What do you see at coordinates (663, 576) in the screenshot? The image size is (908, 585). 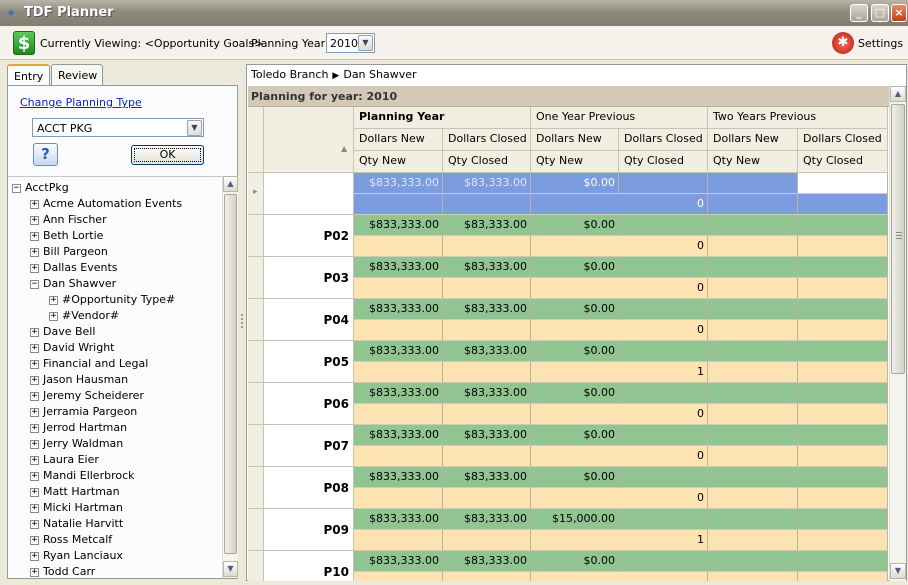 I see `qty-cell` at bounding box center [663, 576].